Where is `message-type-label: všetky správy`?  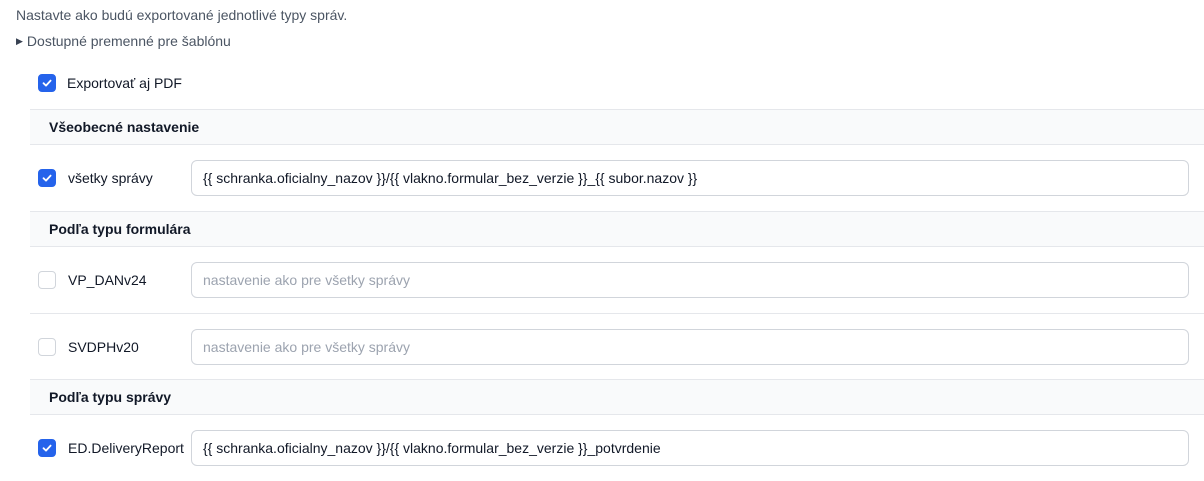 message-type-label: všetky správy is located at coordinates (110, 178).